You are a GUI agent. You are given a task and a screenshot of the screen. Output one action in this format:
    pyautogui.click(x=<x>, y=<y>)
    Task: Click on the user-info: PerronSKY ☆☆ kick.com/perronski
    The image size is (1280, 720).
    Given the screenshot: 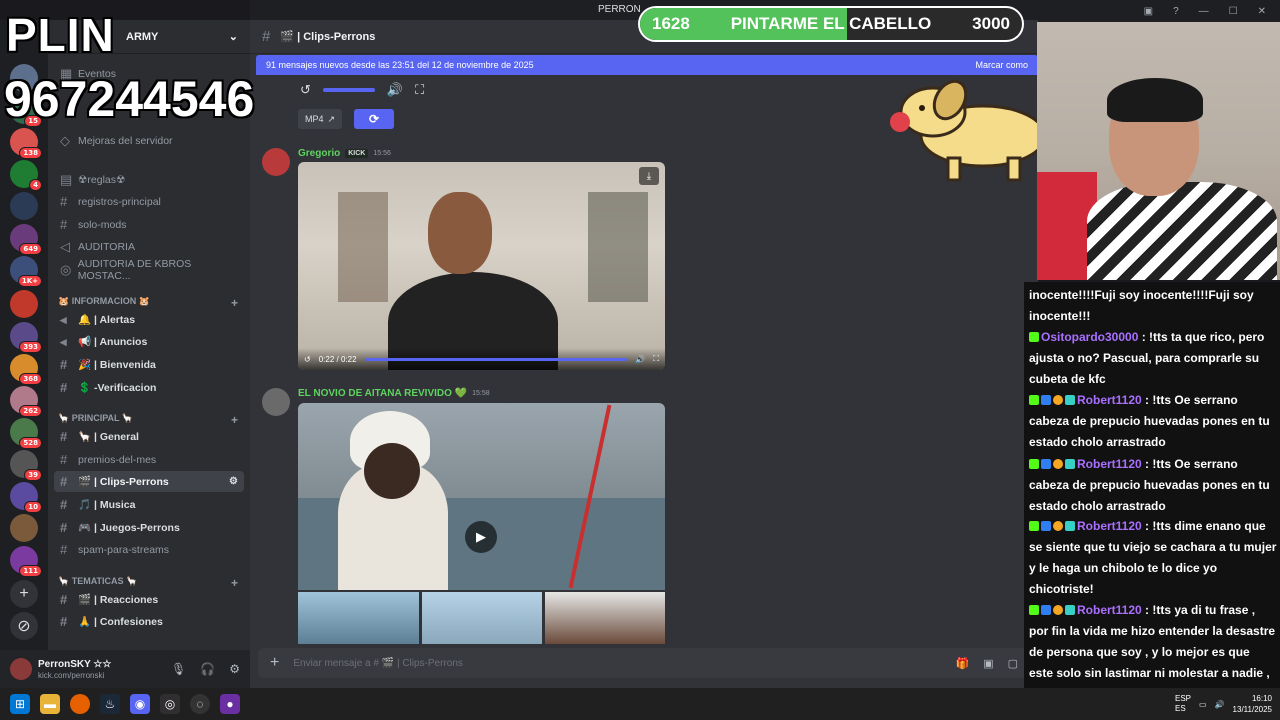 What is the action you would take?
    pyautogui.click(x=74, y=669)
    